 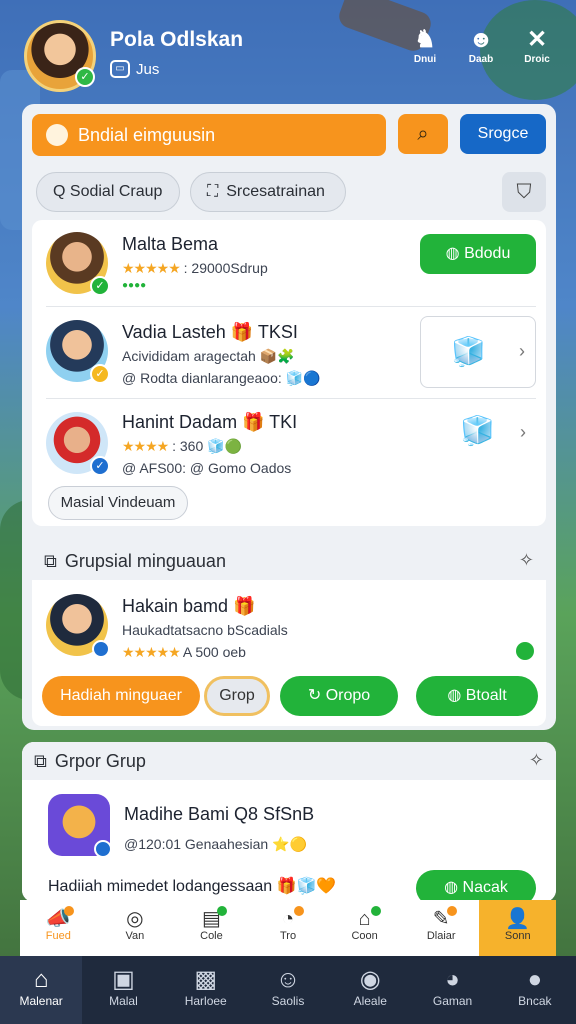 What do you see at coordinates (517, 936) in the screenshot?
I see `subnav-label: Sonn` at bounding box center [517, 936].